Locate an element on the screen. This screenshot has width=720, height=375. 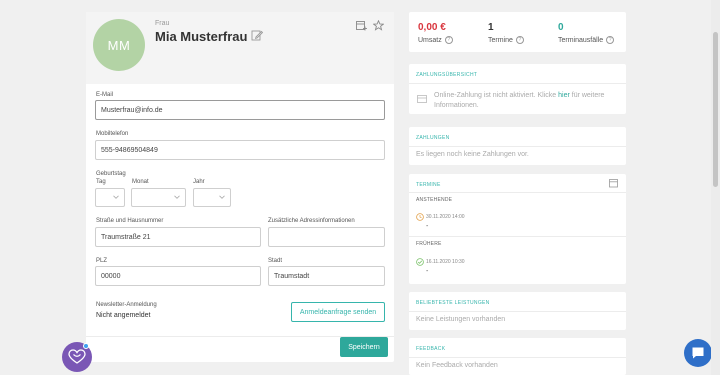
payments-title: ZAHLUNGEN is located at coordinates (433, 138).